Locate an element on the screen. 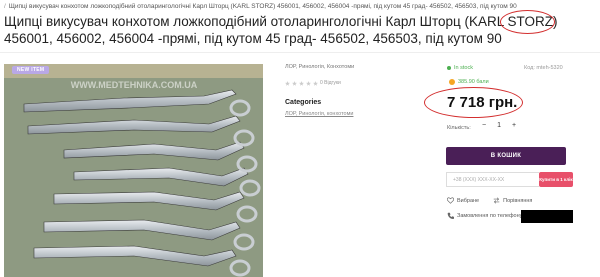  compare-label: Порівняння is located at coordinates (518, 200).